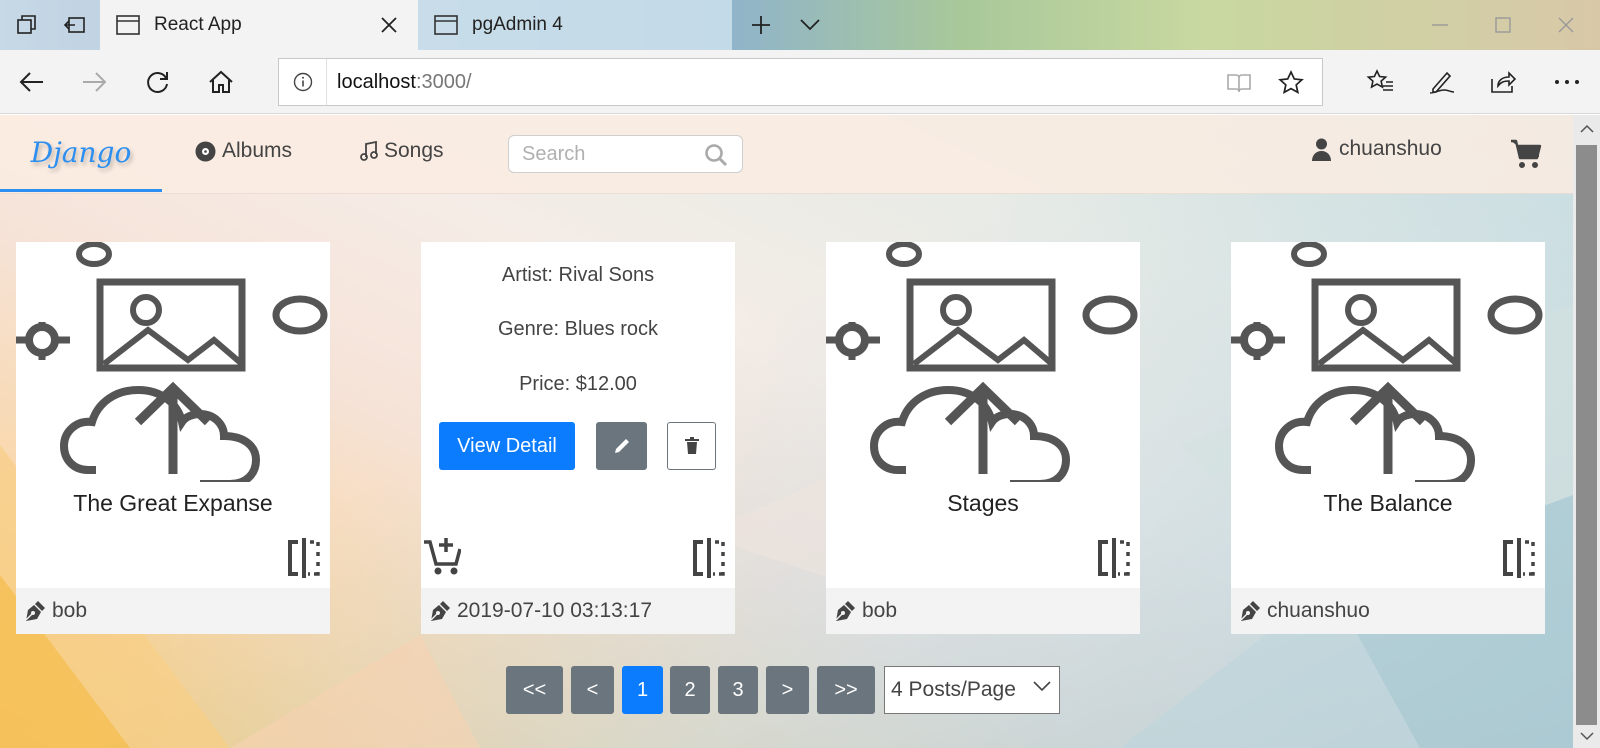 The height and width of the screenshot is (748, 1600). I want to click on trash-icon, so click(692, 446).